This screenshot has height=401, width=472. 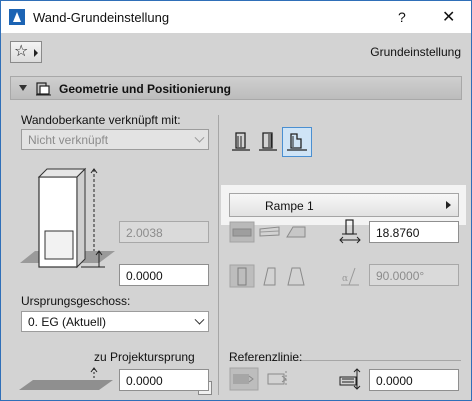 I want to click on reference-center-icon, so click(x=279, y=379).